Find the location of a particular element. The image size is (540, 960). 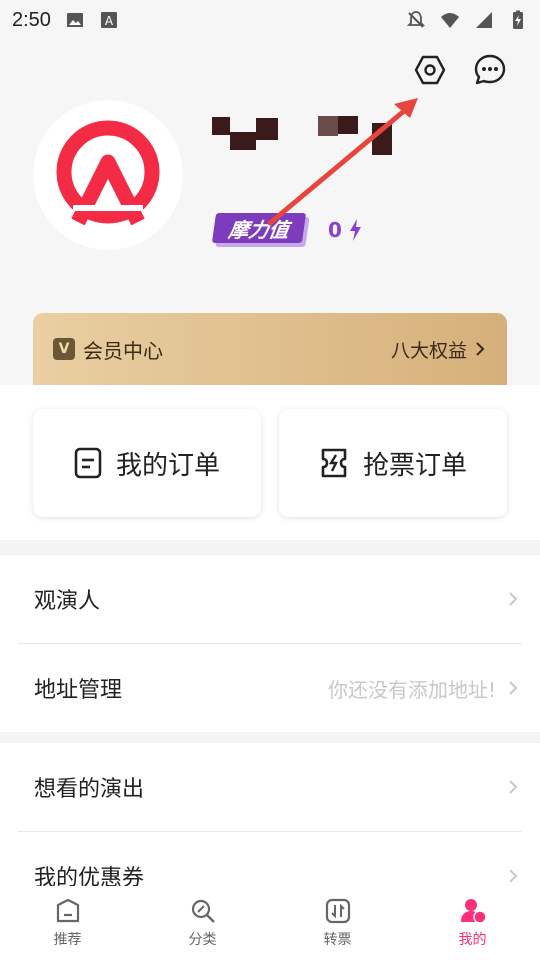

message-dots-icon is located at coordinates (490, 70).